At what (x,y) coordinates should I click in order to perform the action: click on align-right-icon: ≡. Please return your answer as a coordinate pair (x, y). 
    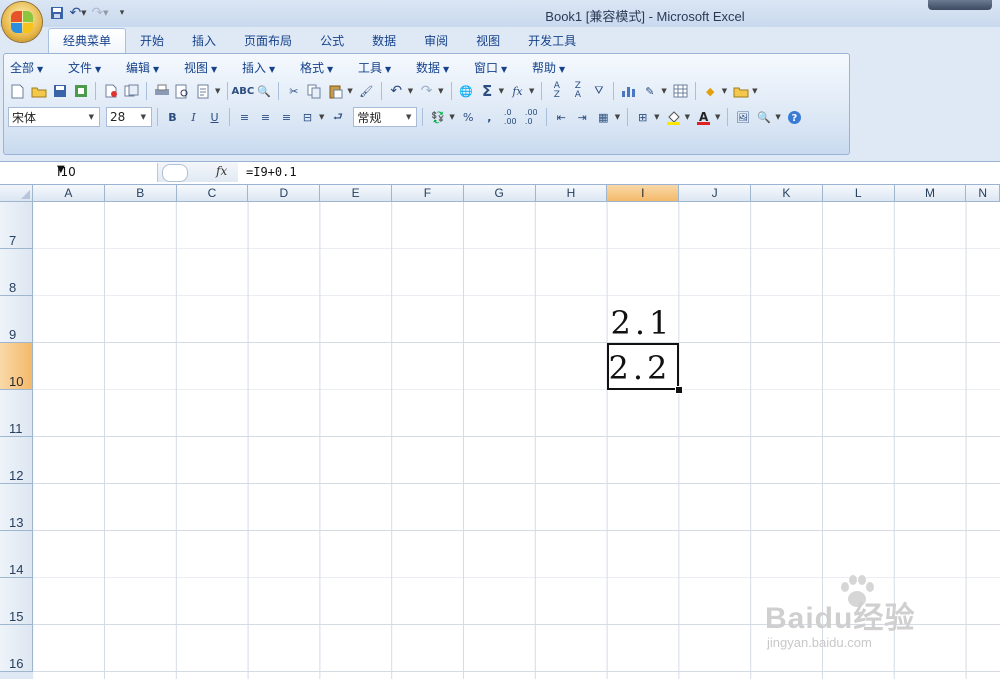
    Looking at the image, I should click on (286, 117).